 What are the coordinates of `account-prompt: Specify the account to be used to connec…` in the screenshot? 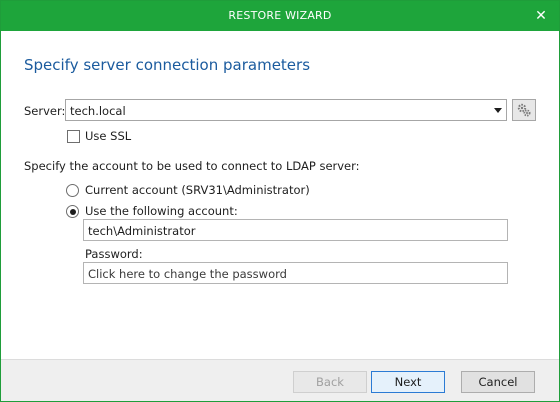 It's located at (192, 166).